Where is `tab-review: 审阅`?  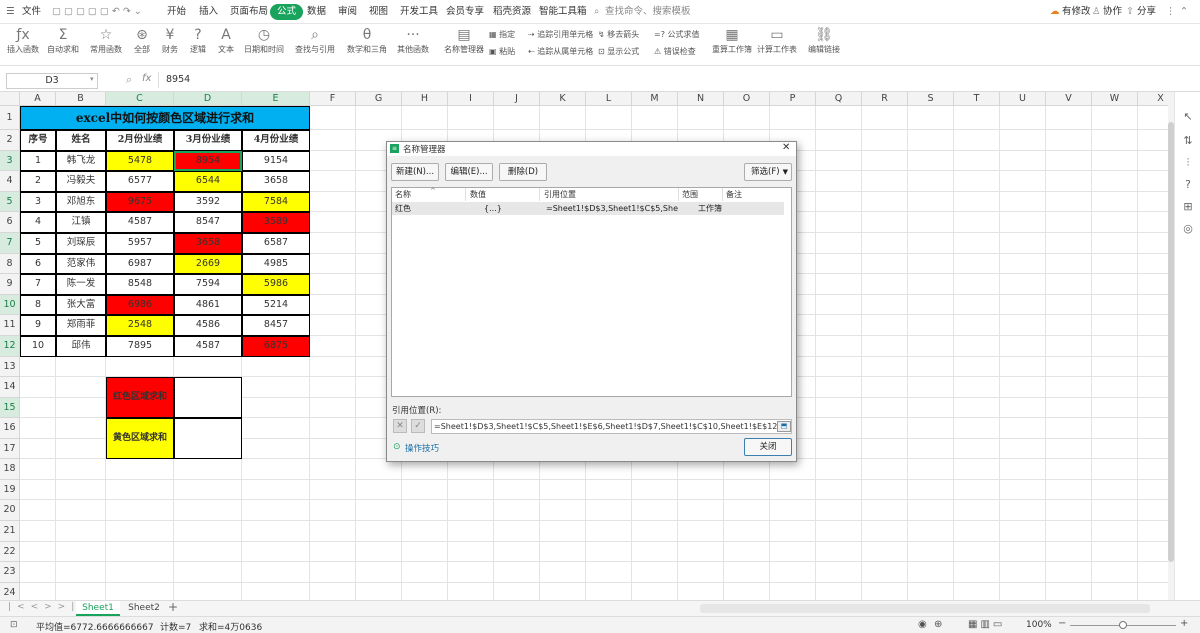 tab-review: 审阅 is located at coordinates (347, 12).